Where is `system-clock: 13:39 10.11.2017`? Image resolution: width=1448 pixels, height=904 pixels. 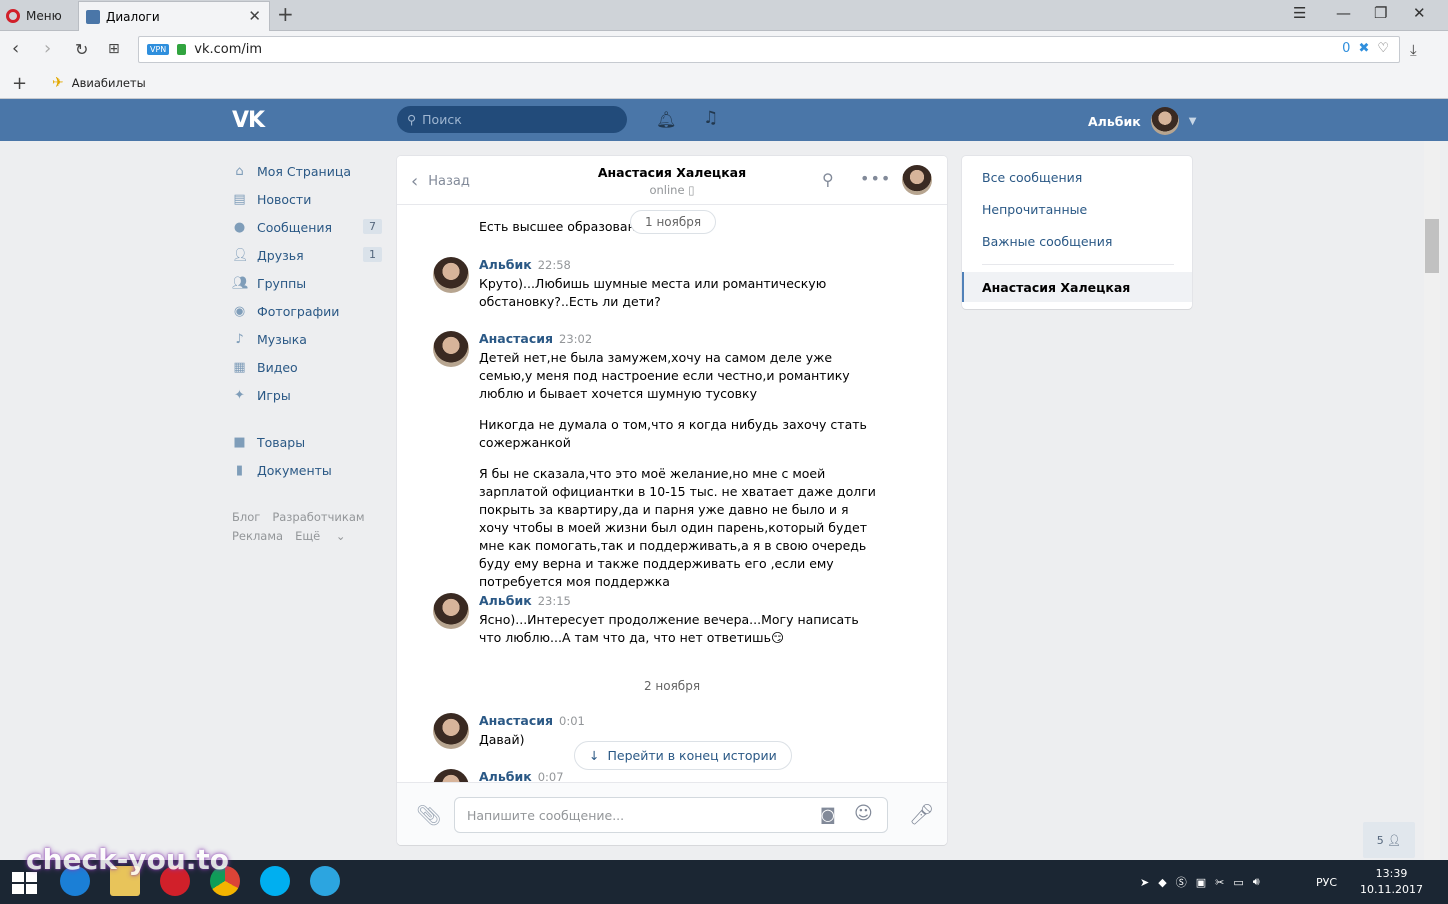
system-clock: 13:39 10.11.2017 is located at coordinates (1391, 882).